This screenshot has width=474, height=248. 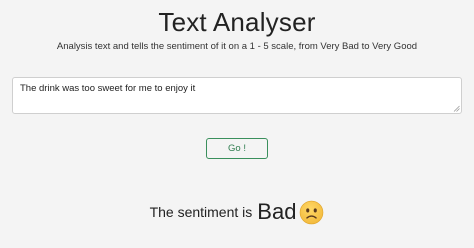 What do you see at coordinates (237, 22) in the screenshot?
I see `page-title: Text Analyser` at bounding box center [237, 22].